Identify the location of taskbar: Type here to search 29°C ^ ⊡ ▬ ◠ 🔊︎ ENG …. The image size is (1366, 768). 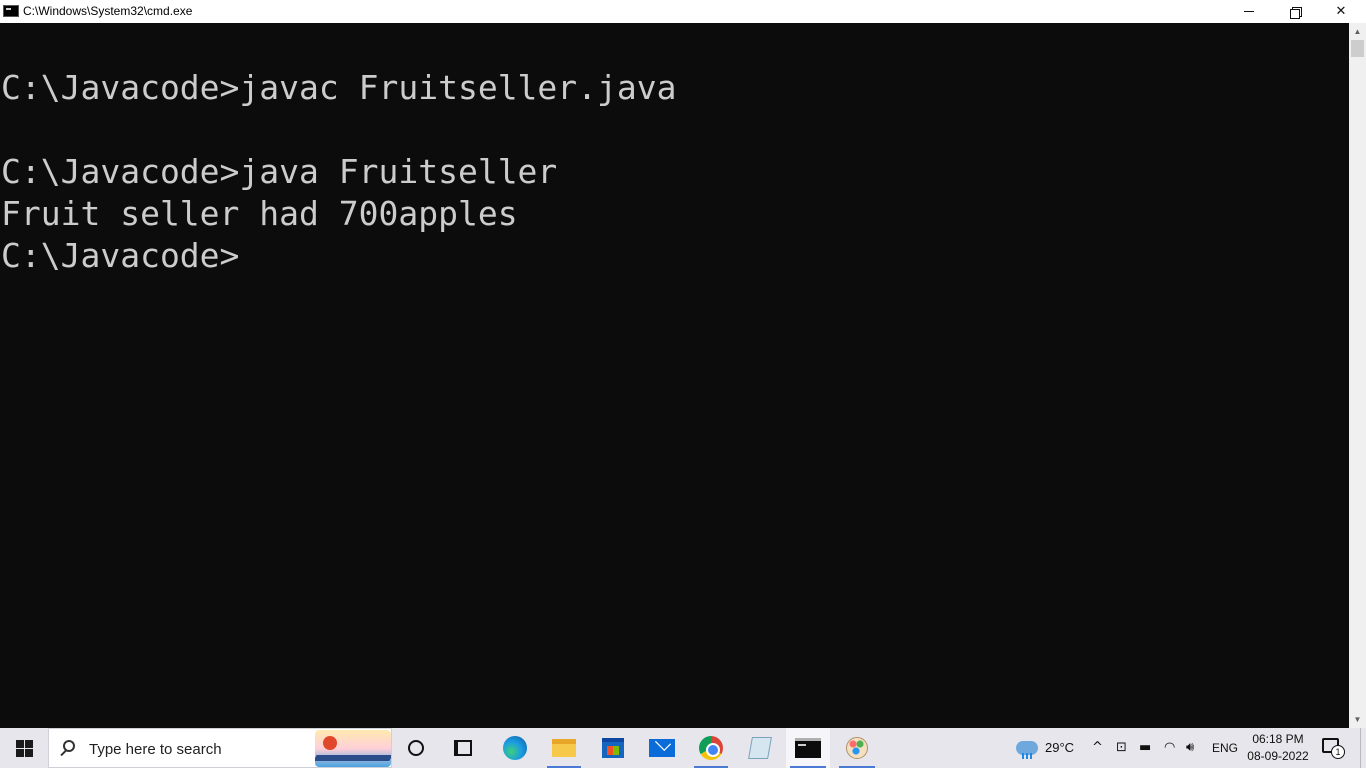
(683, 748).